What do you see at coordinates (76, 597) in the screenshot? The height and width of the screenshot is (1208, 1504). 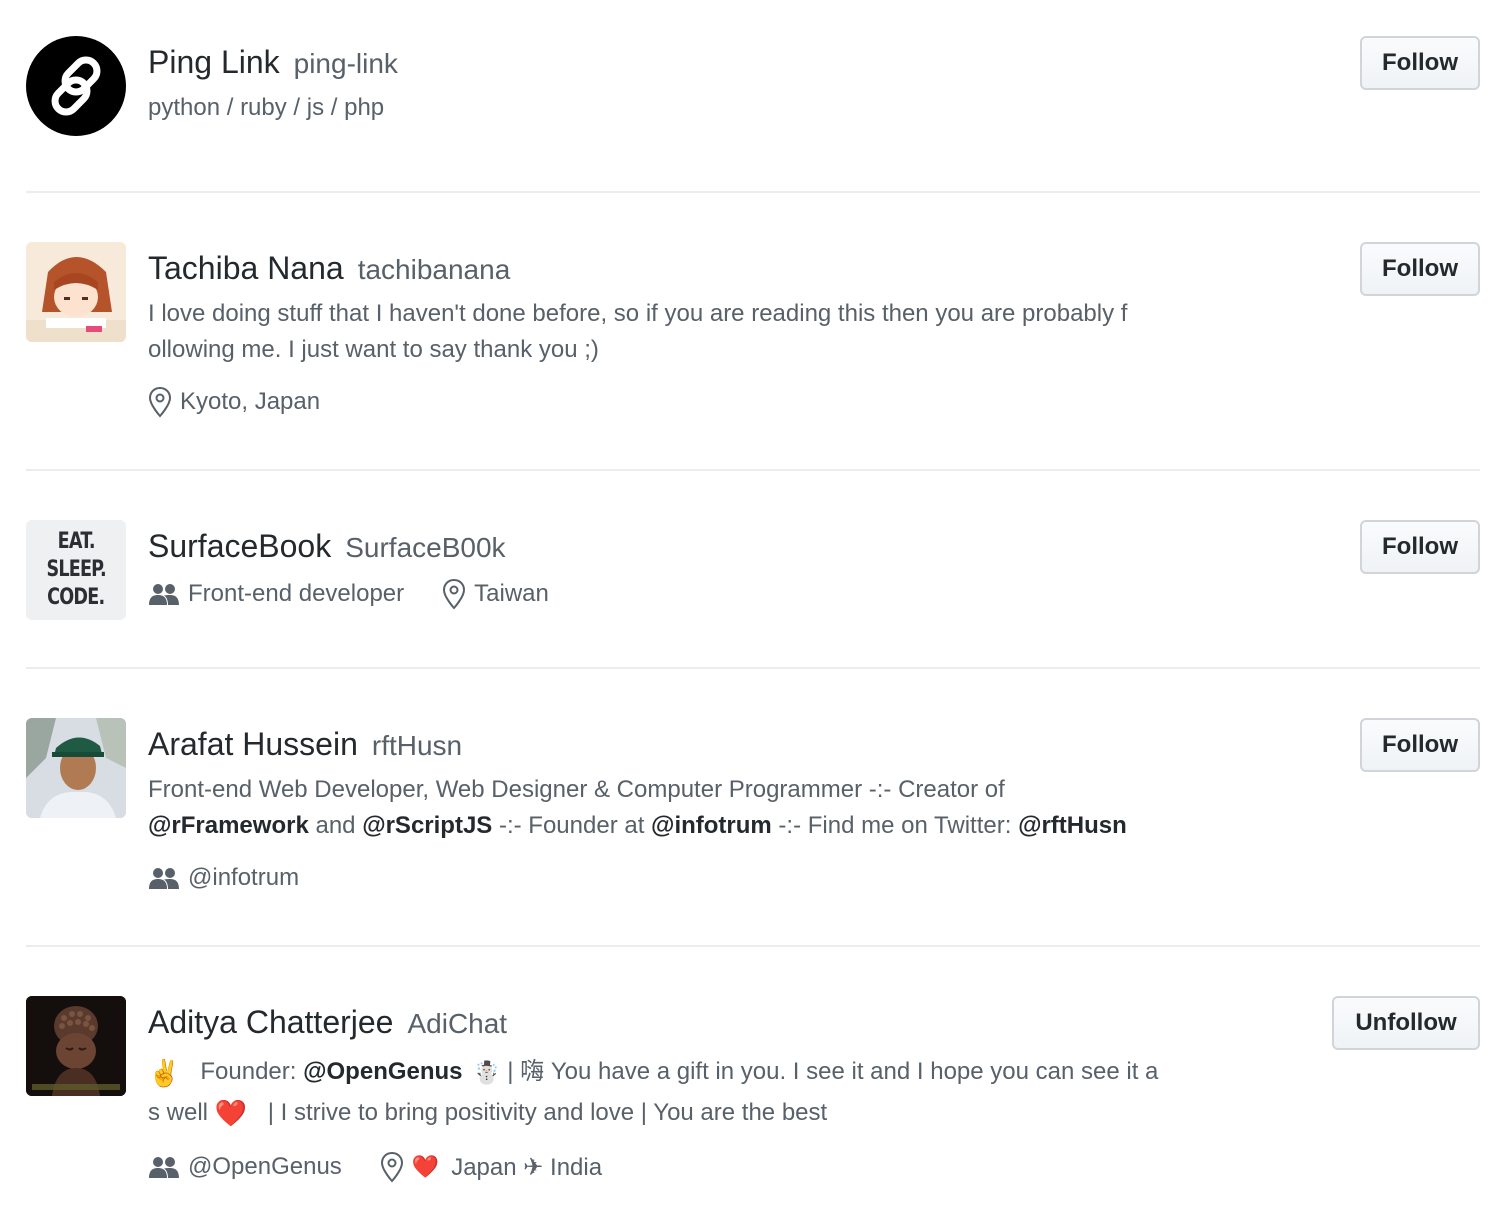 I see `avatar-text: CODE.` at bounding box center [76, 597].